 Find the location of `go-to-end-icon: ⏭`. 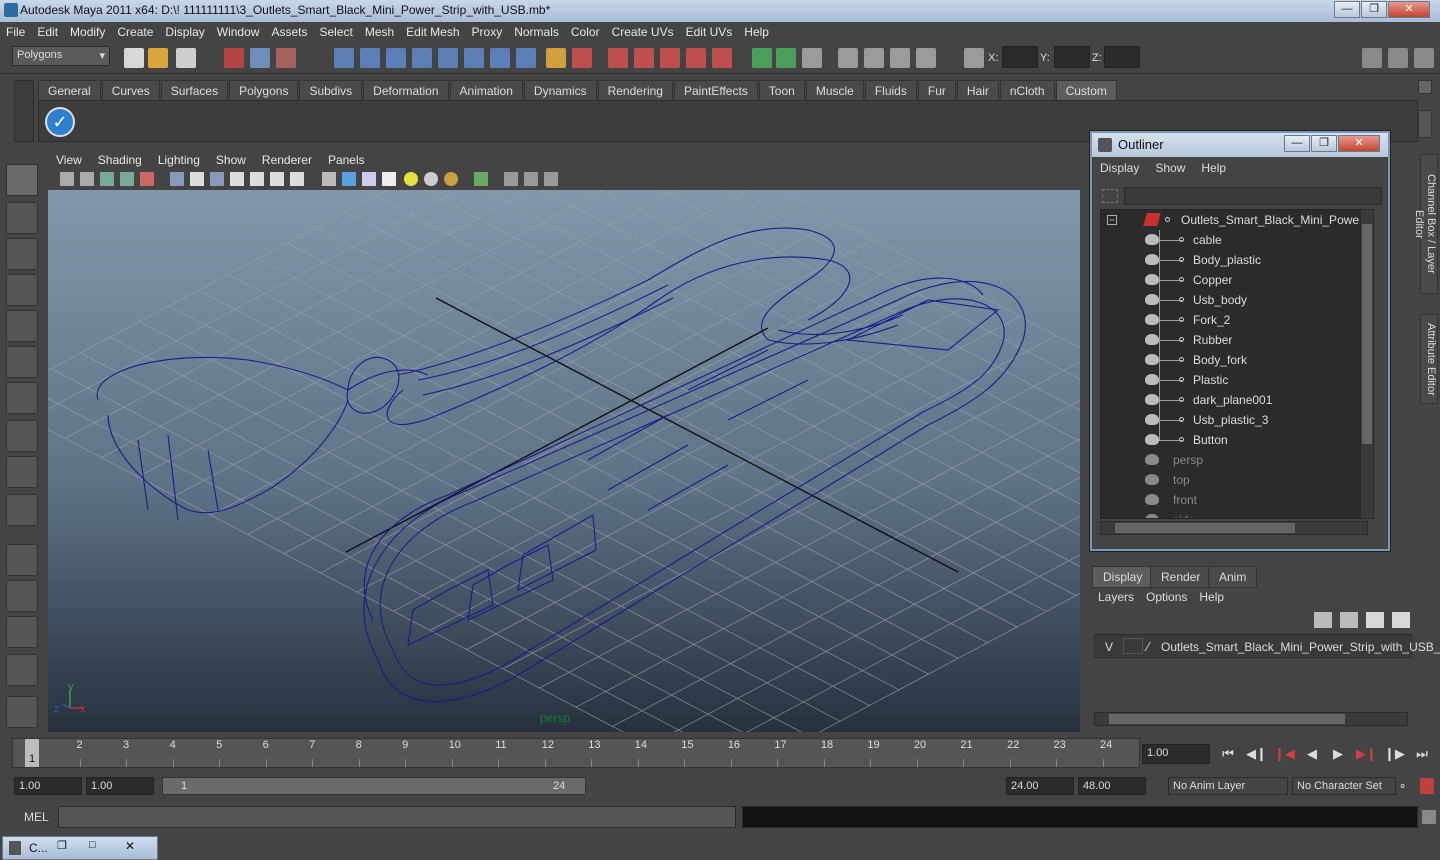

go-to-end-icon: ⏭ is located at coordinates (1422, 755).